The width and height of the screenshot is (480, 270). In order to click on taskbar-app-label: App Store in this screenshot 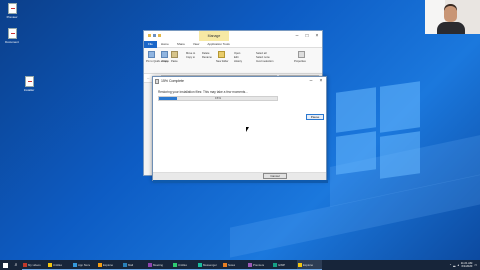, I will do `click(84, 264)`.